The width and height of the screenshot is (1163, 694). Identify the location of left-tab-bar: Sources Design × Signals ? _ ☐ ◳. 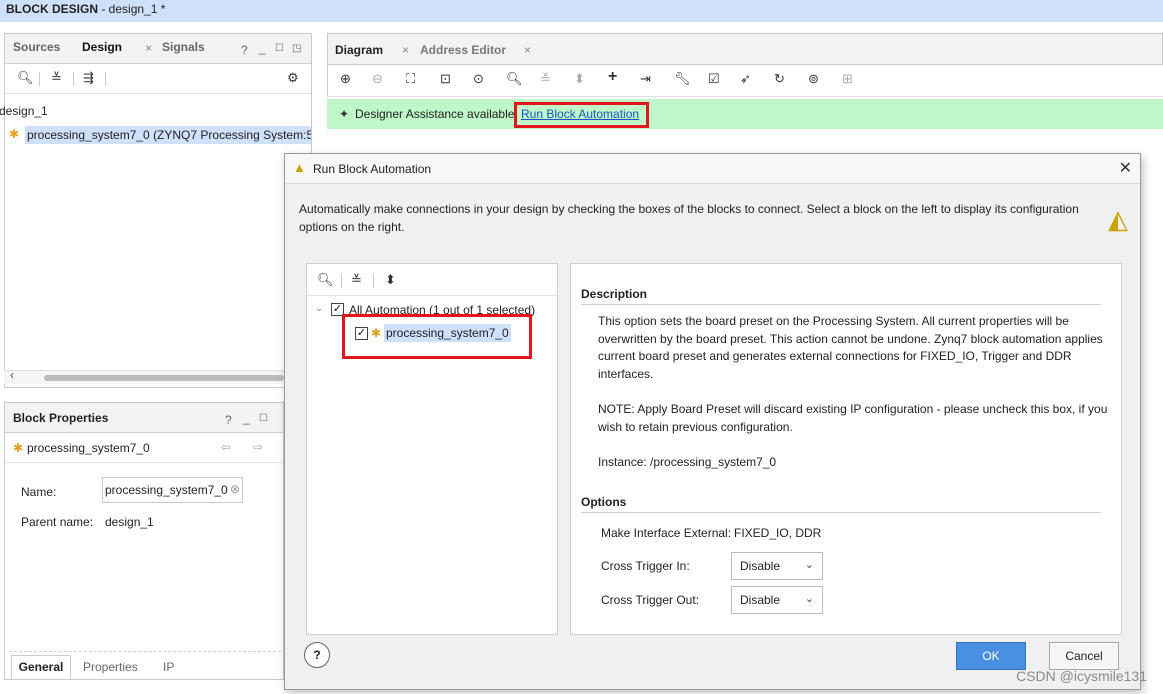
(158, 49).